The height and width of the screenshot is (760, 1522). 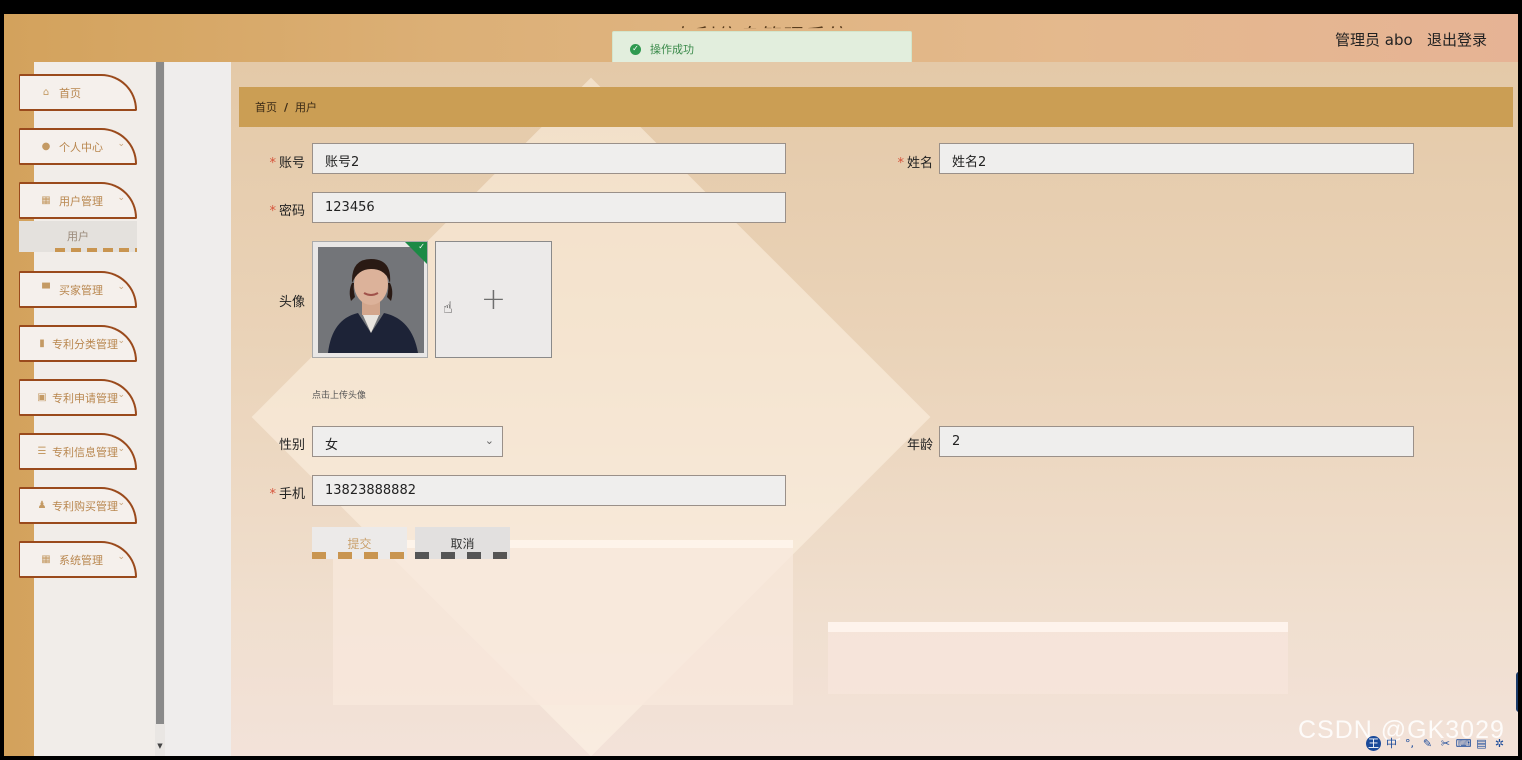 What do you see at coordinates (287, 163) in the screenshot?
I see `account-label: * 账号` at bounding box center [287, 163].